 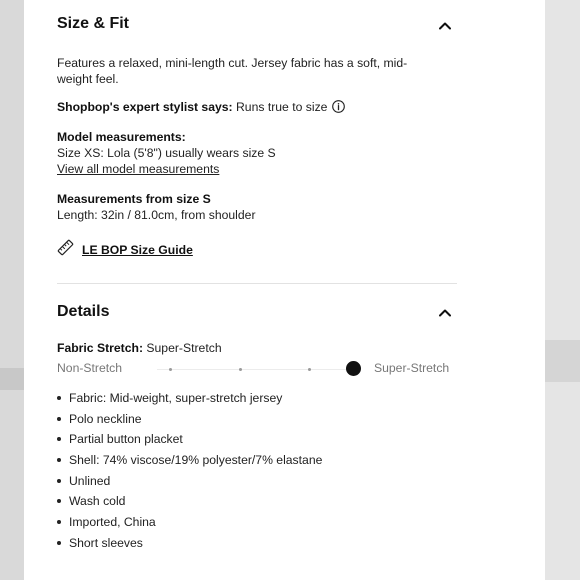 I want to click on fabric-stretch-scale: Non-Stretch Super-Stretch, so click(x=257, y=369).